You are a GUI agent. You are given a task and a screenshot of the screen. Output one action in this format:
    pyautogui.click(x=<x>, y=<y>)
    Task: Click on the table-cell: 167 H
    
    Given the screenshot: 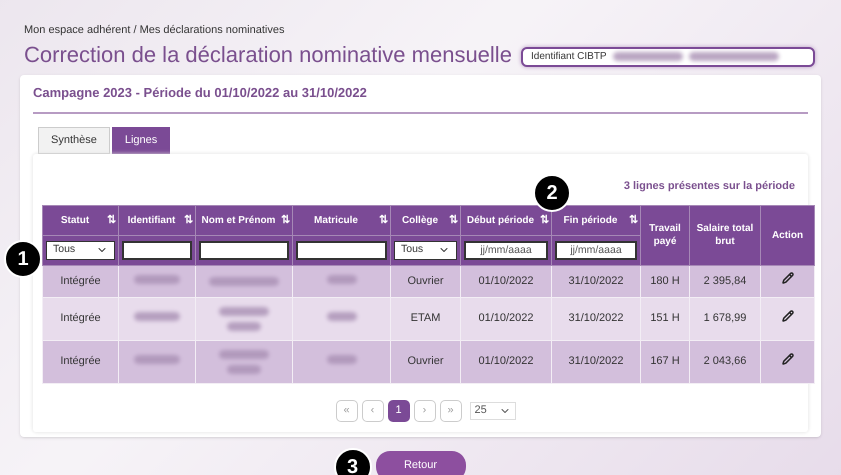 What is the action you would take?
    pyautogui.click(x=665, y=361)
    